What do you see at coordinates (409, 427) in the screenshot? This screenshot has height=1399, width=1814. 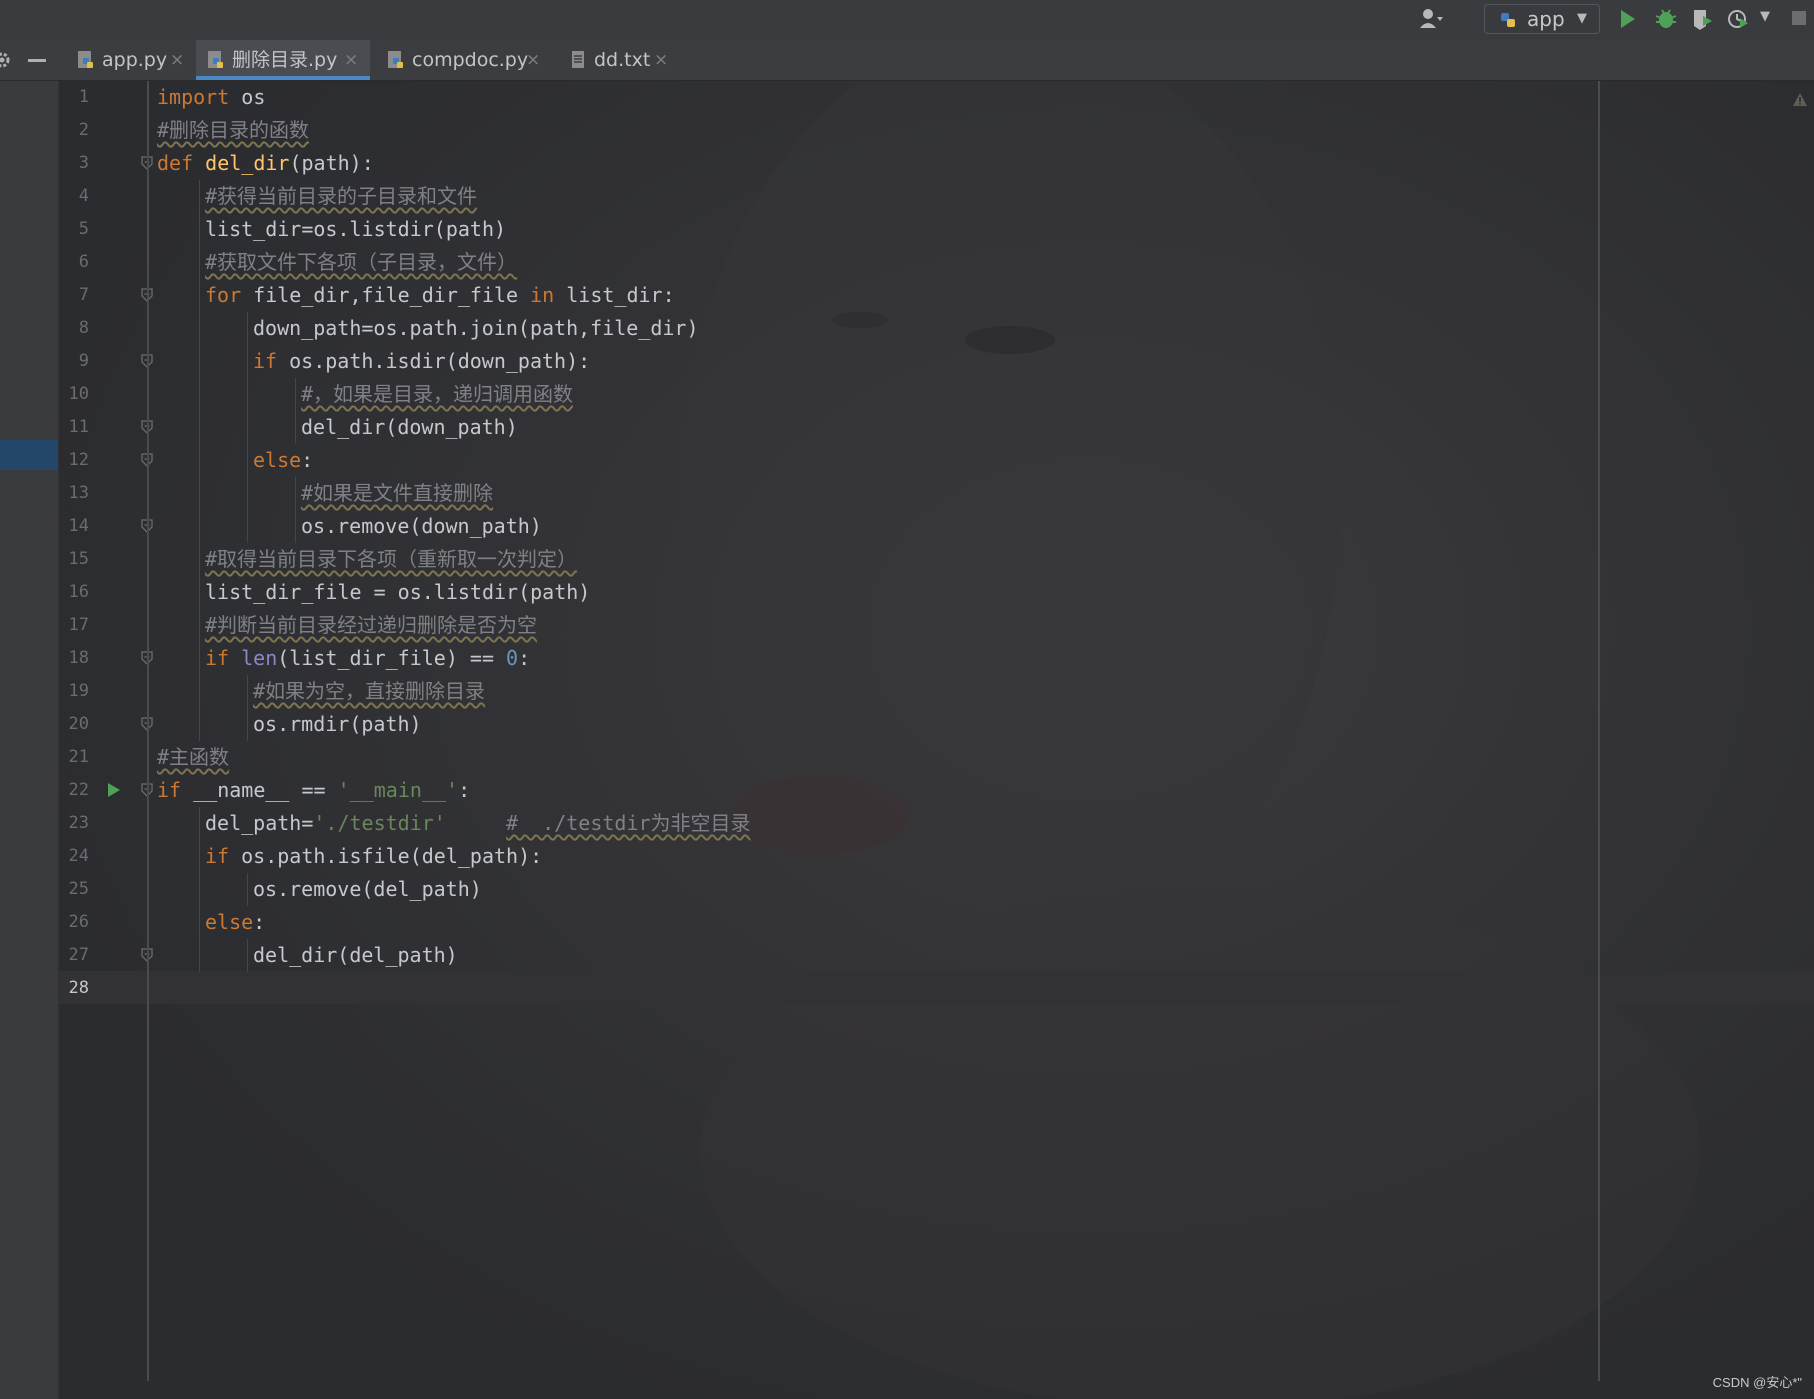 I see `code-line: del_dir(down_path)` at bounding box center [409, 427].